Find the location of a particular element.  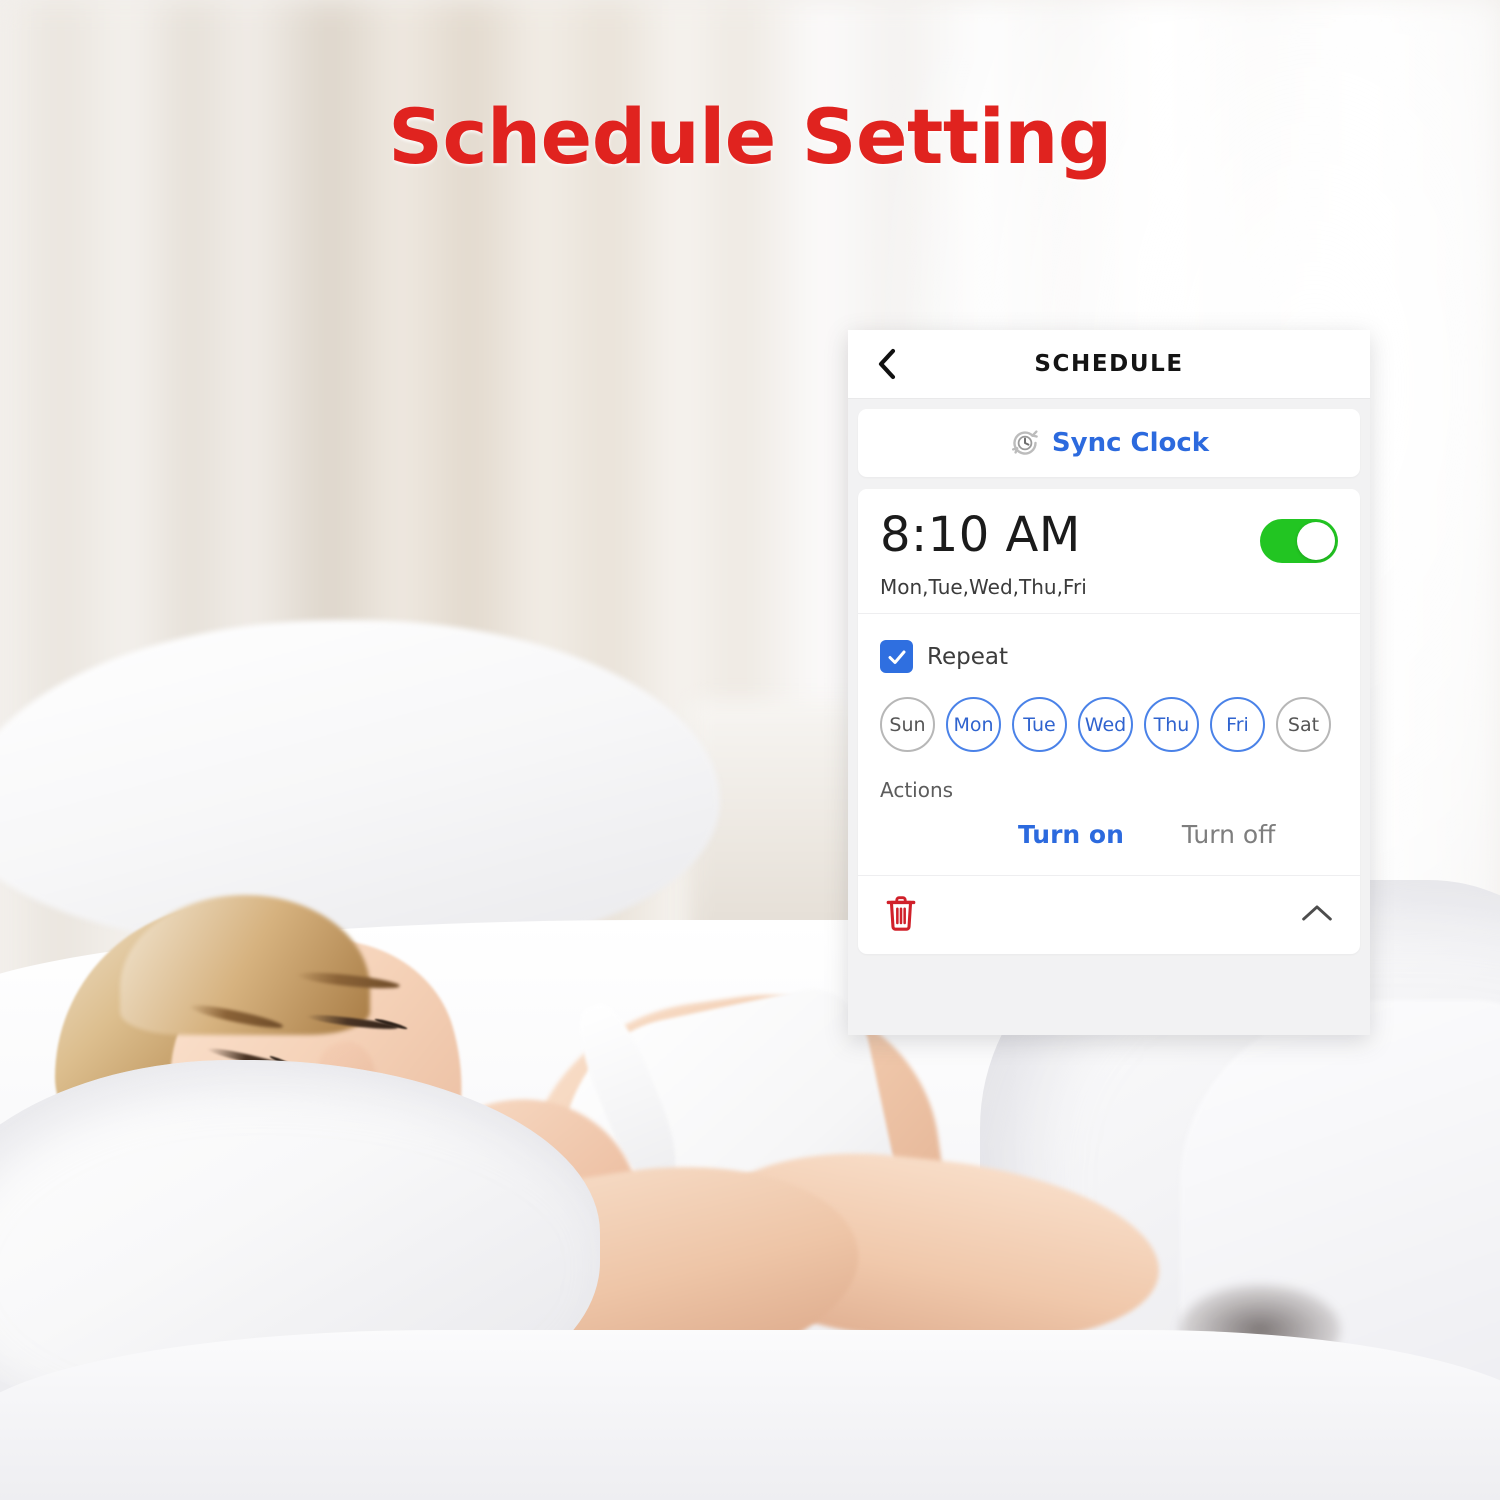

toggle-knob is located at coordinates (1316, 541).